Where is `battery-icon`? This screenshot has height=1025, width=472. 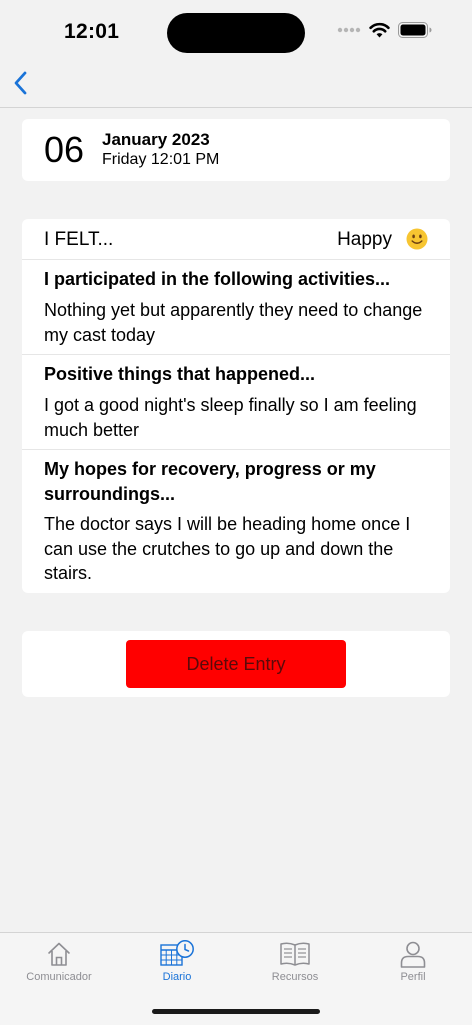
battery-icon is located at coordinates (415, 30).